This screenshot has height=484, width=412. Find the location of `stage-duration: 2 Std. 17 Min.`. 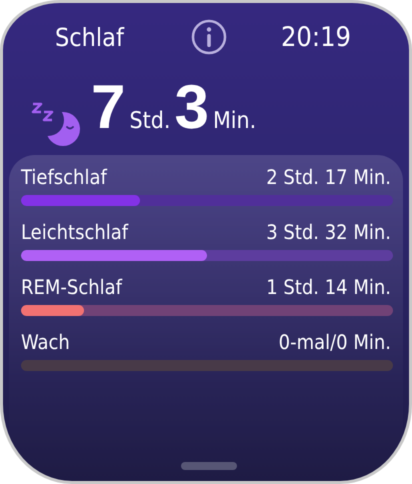

stage-duration: 2 Std. 17 Min. is located at coordinates (328, 177).